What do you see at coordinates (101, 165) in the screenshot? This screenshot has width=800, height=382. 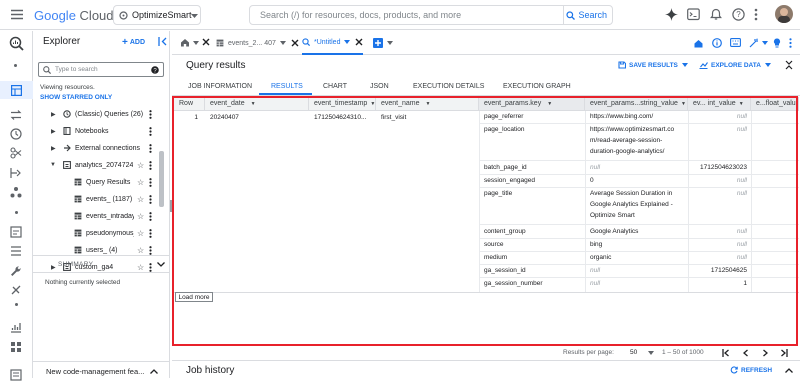 I see `tree-item-analytics-dataset: ▼ analytics_20747245 ☆` at bounding box center [101, 165].